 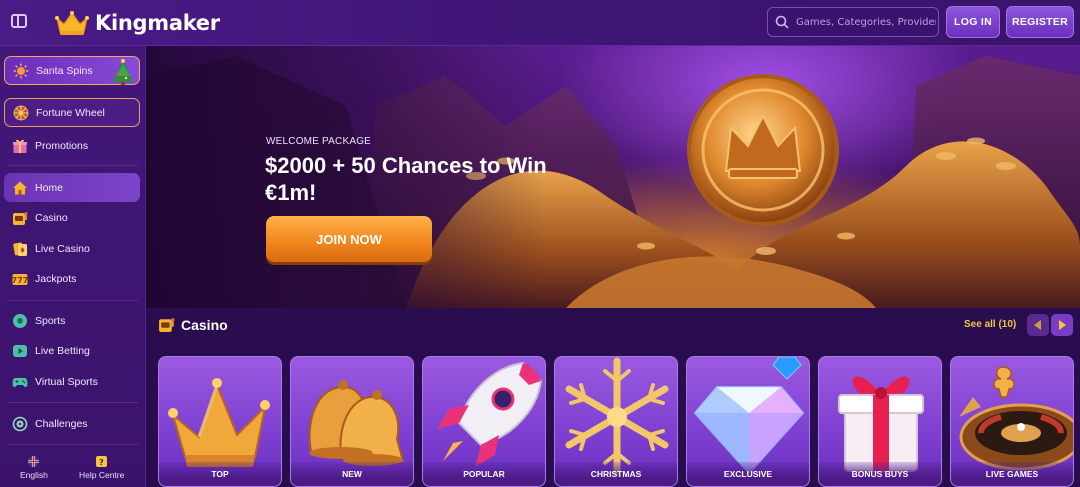 What do you see at coordinates (349, 239) in the screenshot?
I see `join-now-button: JOIN NOW` at bounding box center [349, 239].